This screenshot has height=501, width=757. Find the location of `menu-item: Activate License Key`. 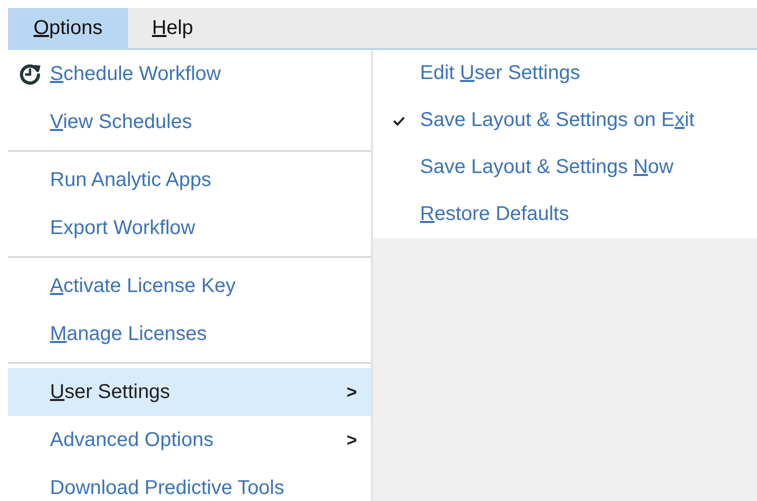

menu-item: Activate License Key is located at coordinates (189, 286).